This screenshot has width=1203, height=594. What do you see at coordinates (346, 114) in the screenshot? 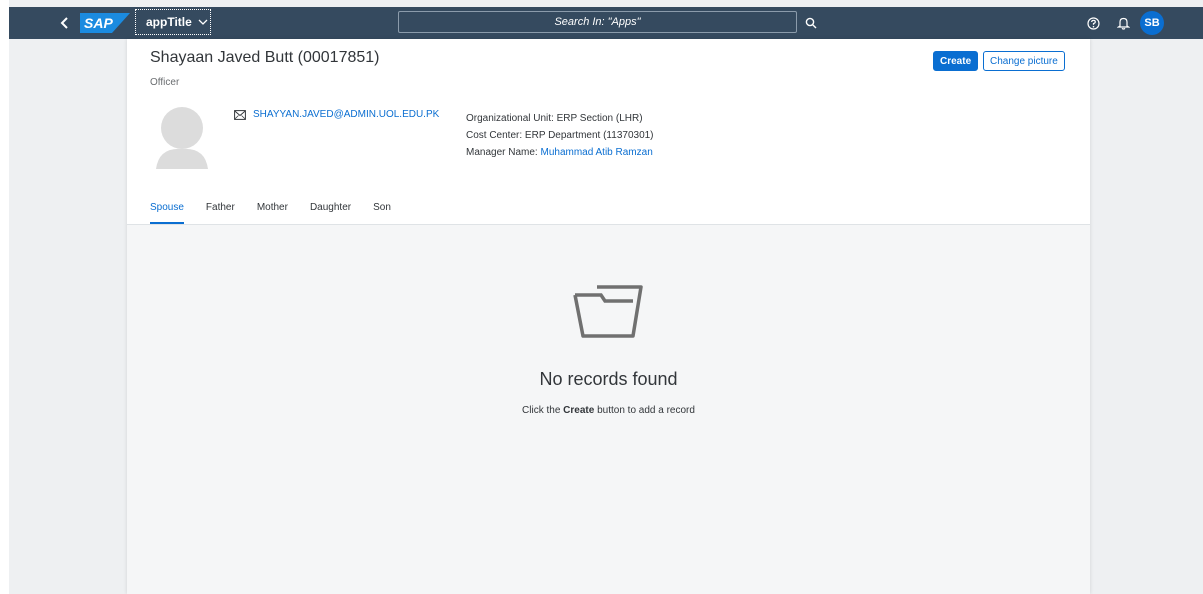
I see `email-link: SHAYYAN.JAVED@ADMIN.UOL.EDU.PK` at bounding box center [346, 114].